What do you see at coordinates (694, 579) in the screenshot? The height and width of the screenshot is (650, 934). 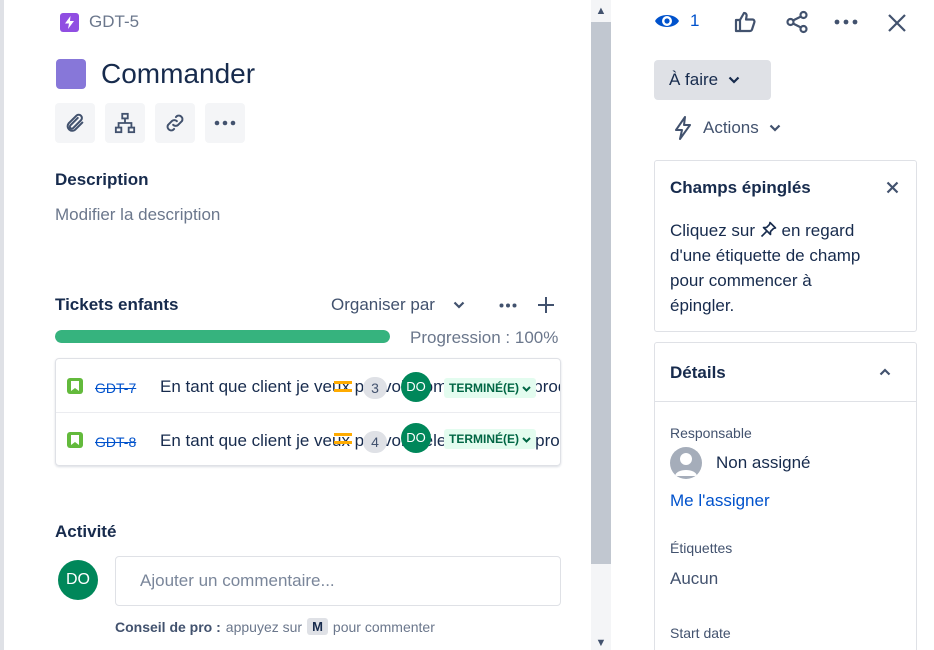 I see `labels-value: Aucun` at bounding box center [694, 579].